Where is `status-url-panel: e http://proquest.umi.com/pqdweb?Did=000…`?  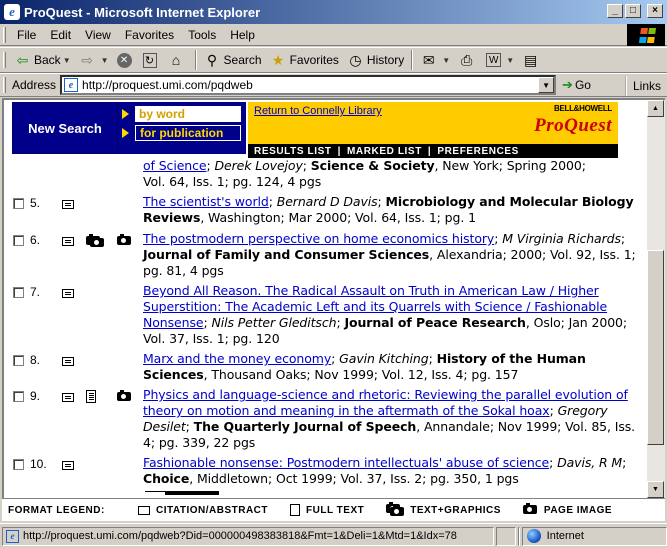 status-url-panel: e http://proquest.umi.com/pqdweb?Did=000… is located at coordinates (248, 536).